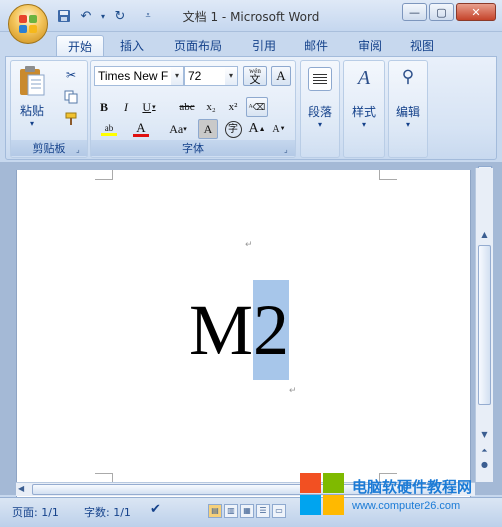 The height and width of the screenshot is (527, 502). What do you see at coordinates (370, 45) in the screenshot?
I see `tab-review: 审阅` at bounding box center [370, 45].